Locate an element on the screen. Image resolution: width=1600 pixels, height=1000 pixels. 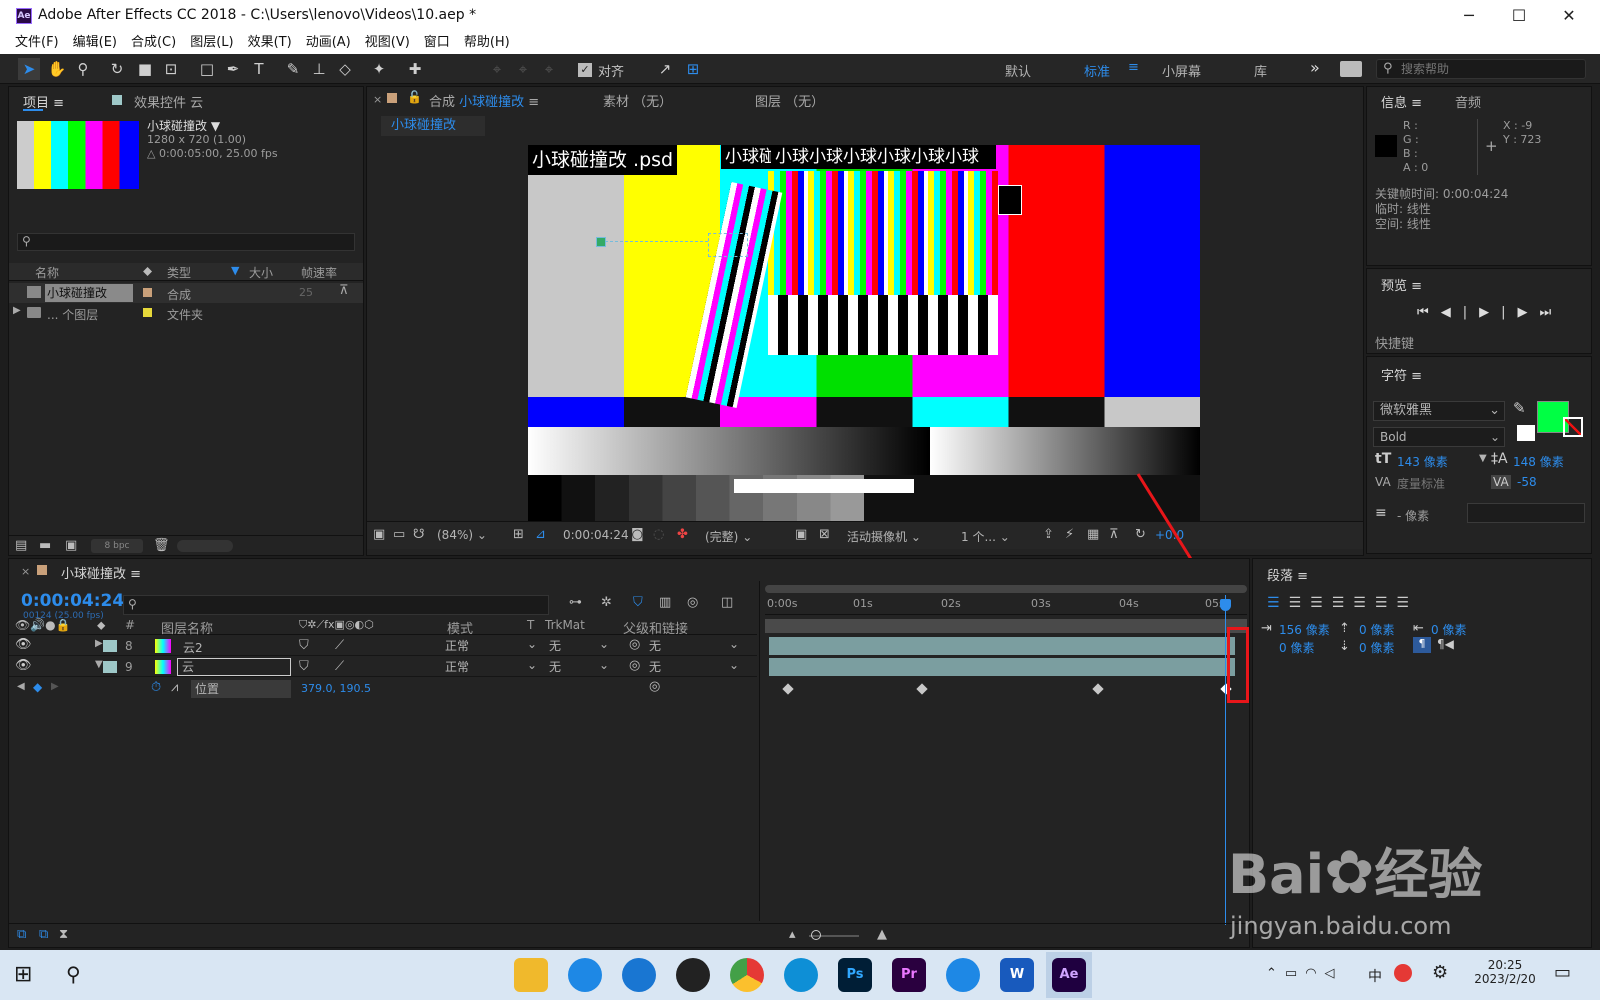
tray-volume-icon: ◁ is located at coordinates (1334, 973).